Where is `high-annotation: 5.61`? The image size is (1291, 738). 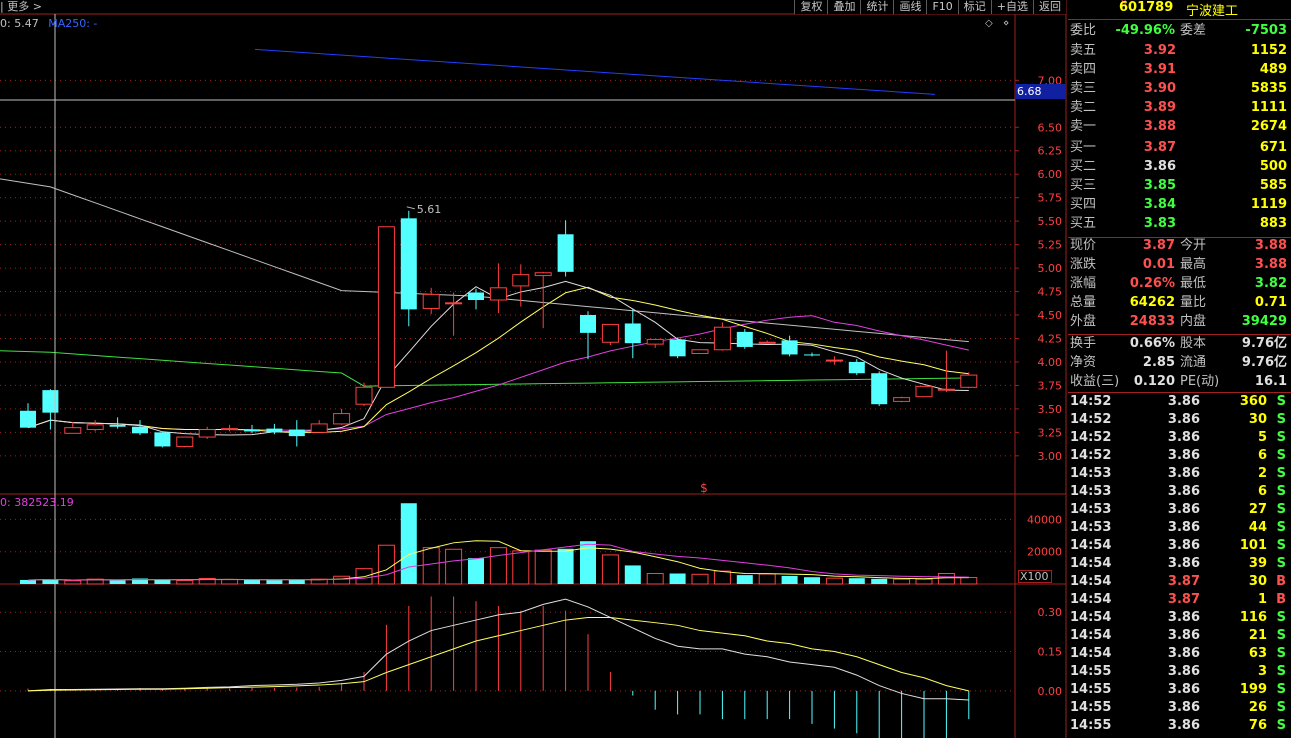
high-annotation: 5.61 is located at coordinates (429, 209).